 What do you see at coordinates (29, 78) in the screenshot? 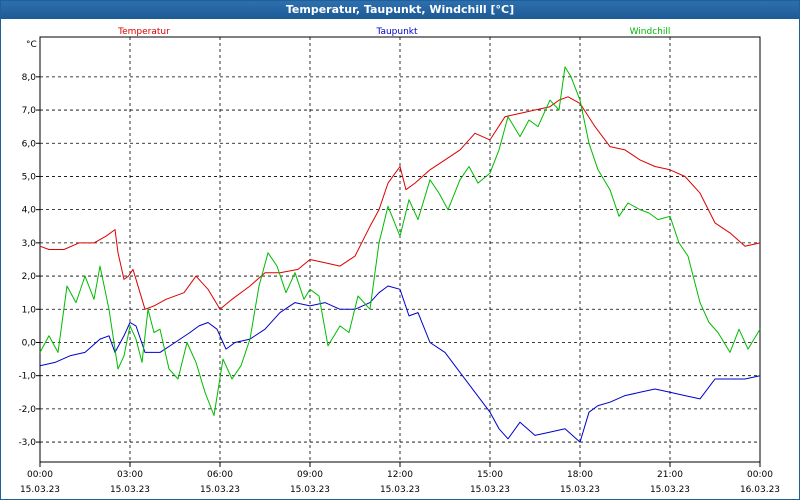
I see `y-tick-label: 8,0` at bounding box center [29, 78].